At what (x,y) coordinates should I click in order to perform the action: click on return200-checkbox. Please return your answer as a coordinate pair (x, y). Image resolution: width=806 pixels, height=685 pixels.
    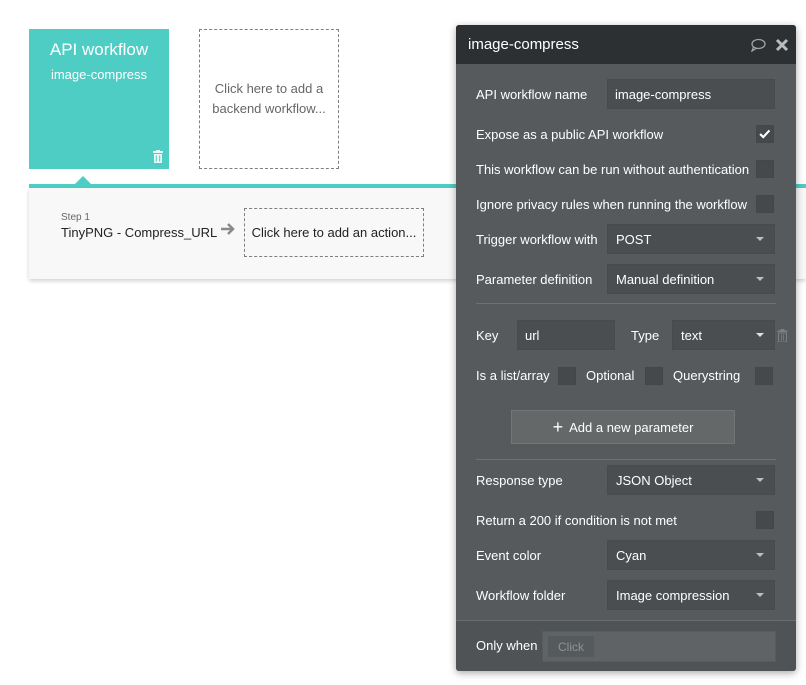
    Looking at the image, I should click on (765, 520).